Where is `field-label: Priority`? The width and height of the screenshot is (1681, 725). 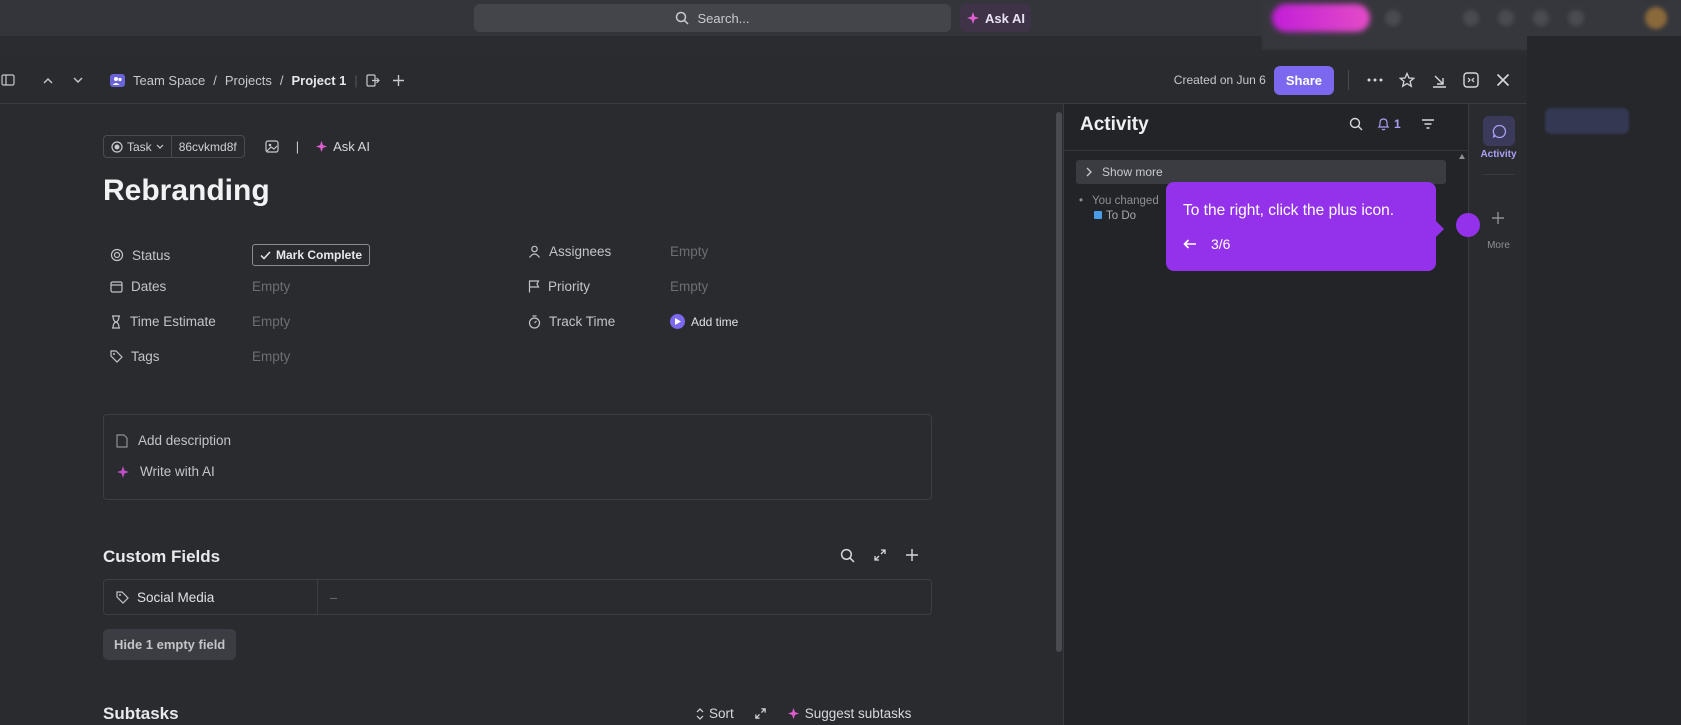 field-label: Priority is located at coordinates (569, 286).